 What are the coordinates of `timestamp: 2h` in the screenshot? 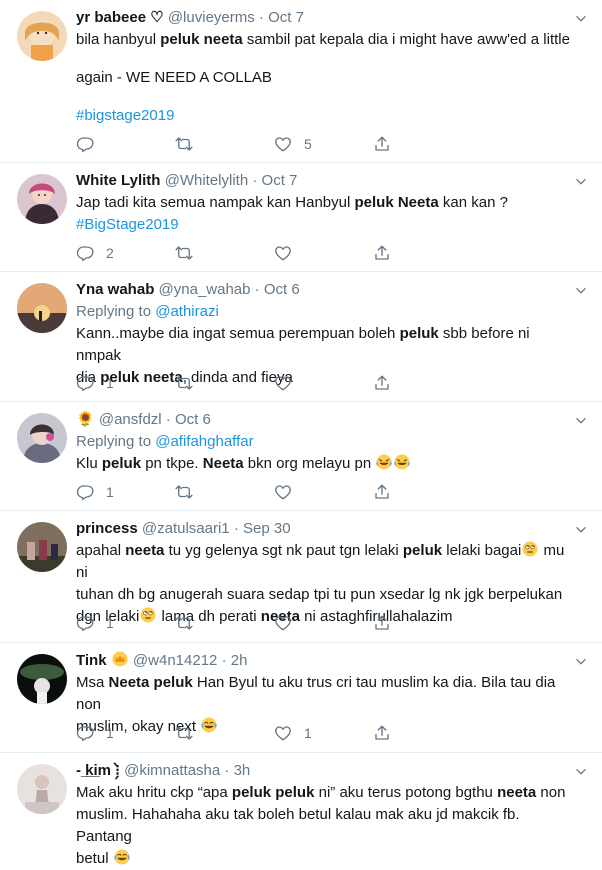 It's located at (239, 660).